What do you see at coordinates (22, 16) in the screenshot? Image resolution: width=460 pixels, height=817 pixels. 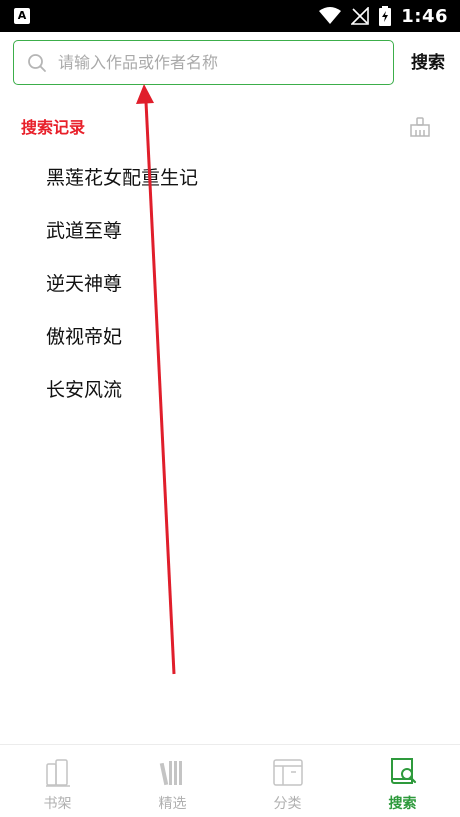 I see `notification-app-icon: A` at bounding box center [22, 16].